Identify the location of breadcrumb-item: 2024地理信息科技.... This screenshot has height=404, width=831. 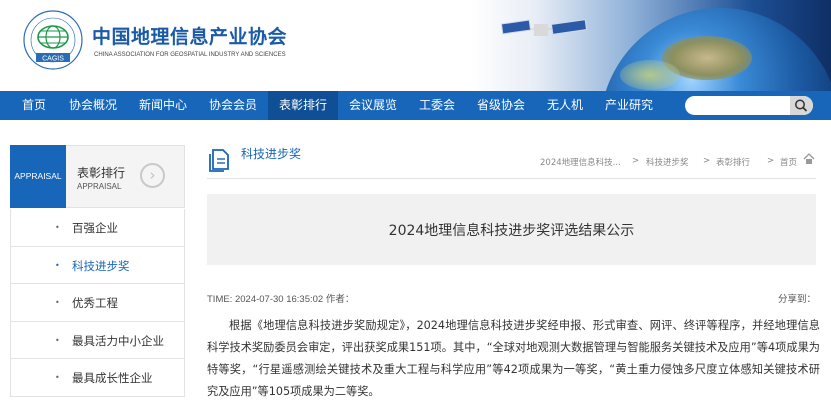
(580, 162).